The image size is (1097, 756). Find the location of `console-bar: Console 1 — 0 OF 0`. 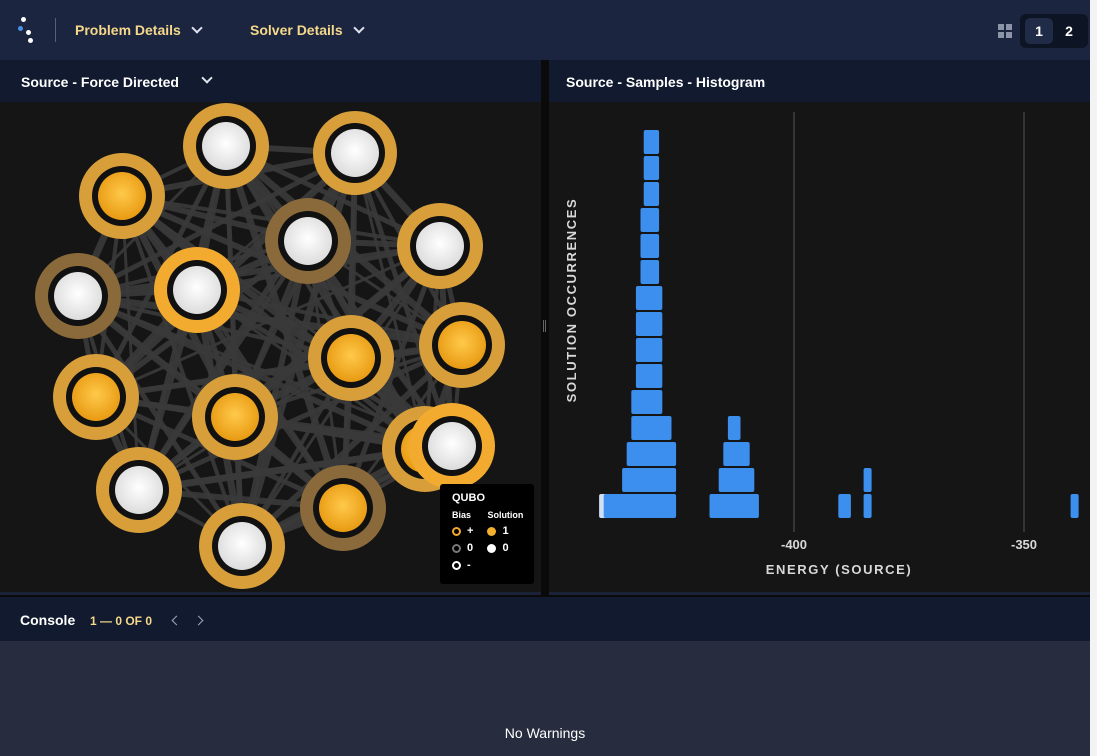

console-bar: Console 1 — 0 OF 0 is located at coordinates (545, 618).